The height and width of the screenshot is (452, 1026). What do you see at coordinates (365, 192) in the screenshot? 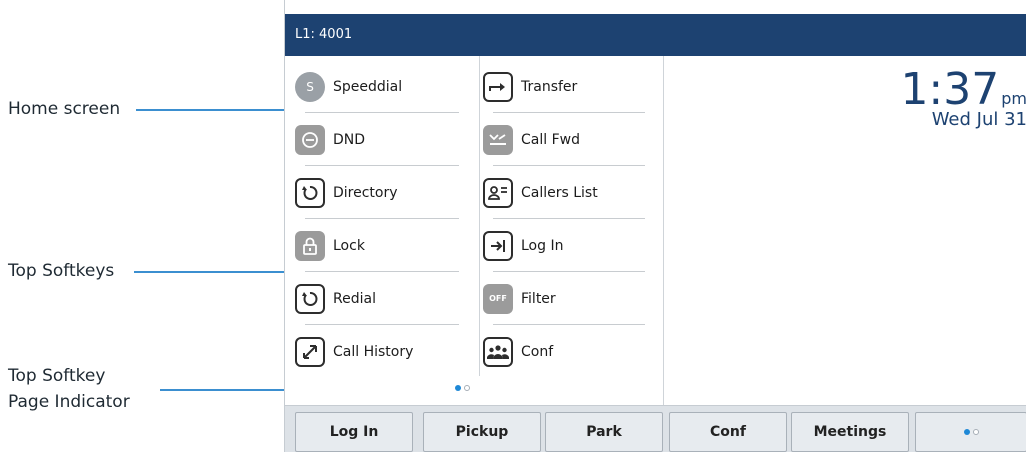
I see `softkey-label: Directory` at bounding box center [365, 192].